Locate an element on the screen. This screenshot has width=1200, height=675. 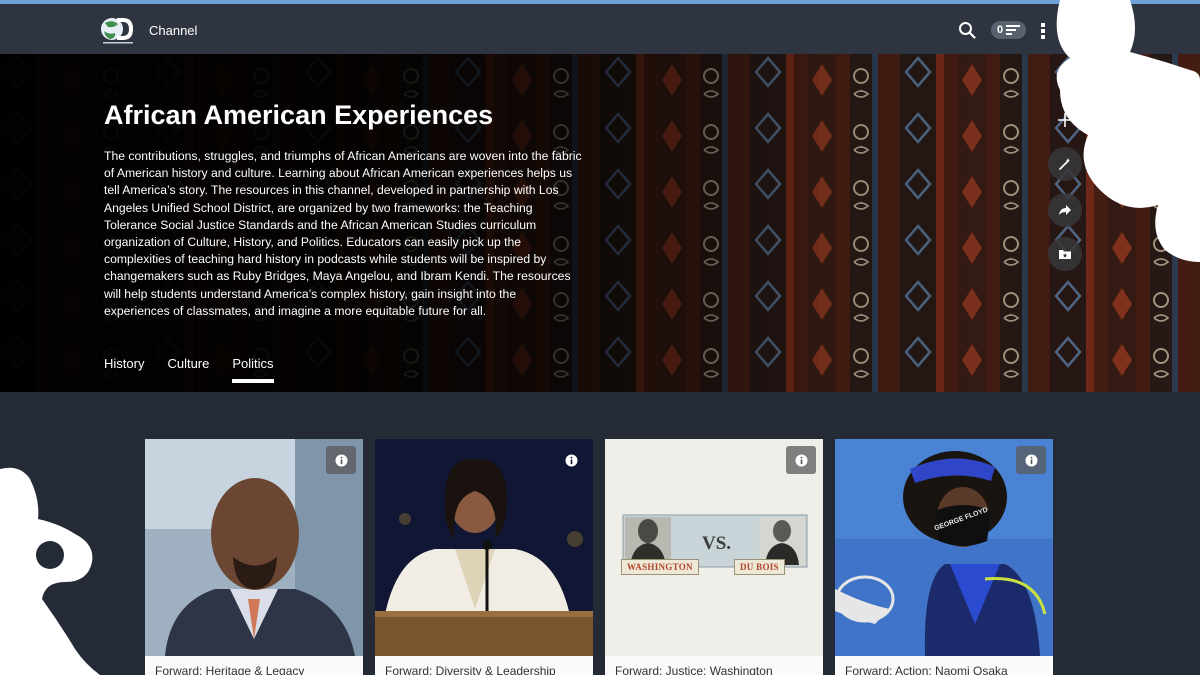
card-footer: Forward: Action: Naomi Osaka is located at coordinates (944, 665).